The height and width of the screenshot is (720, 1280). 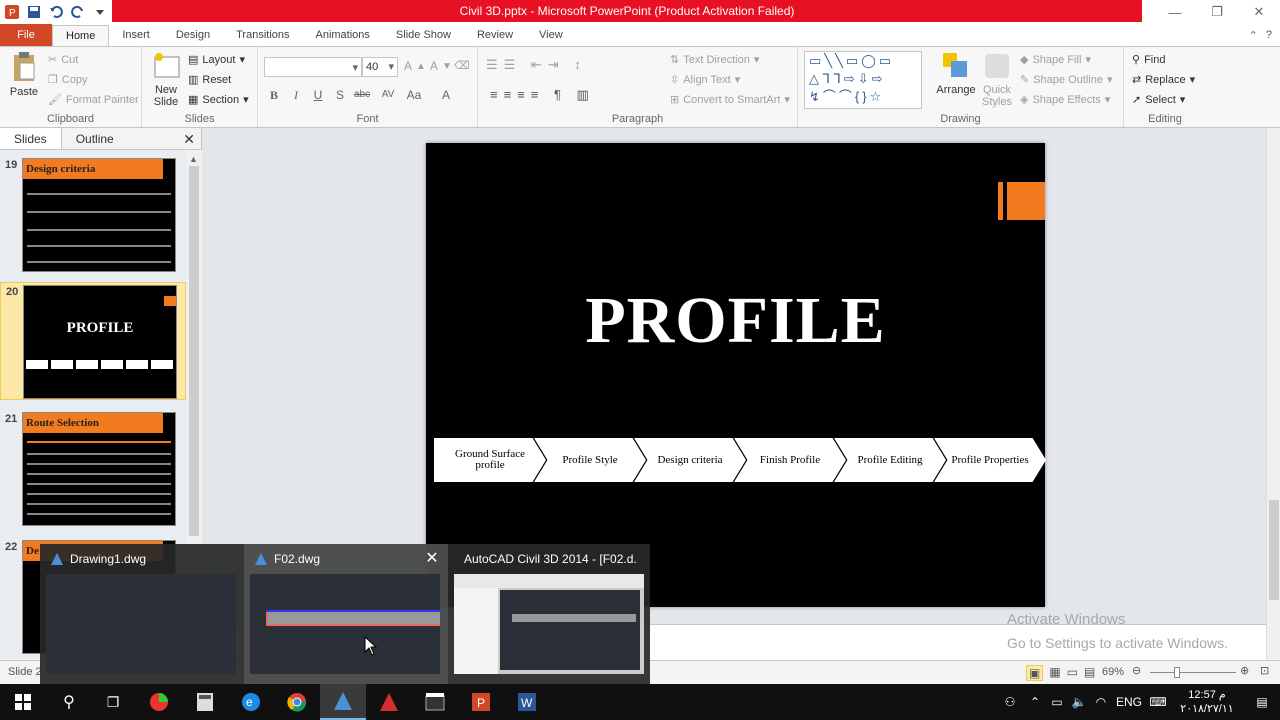 What do you see at coordinates (481, 702) in the screenshot?
I see `powerpoint-icon: P` at bounding box center [481, 702].